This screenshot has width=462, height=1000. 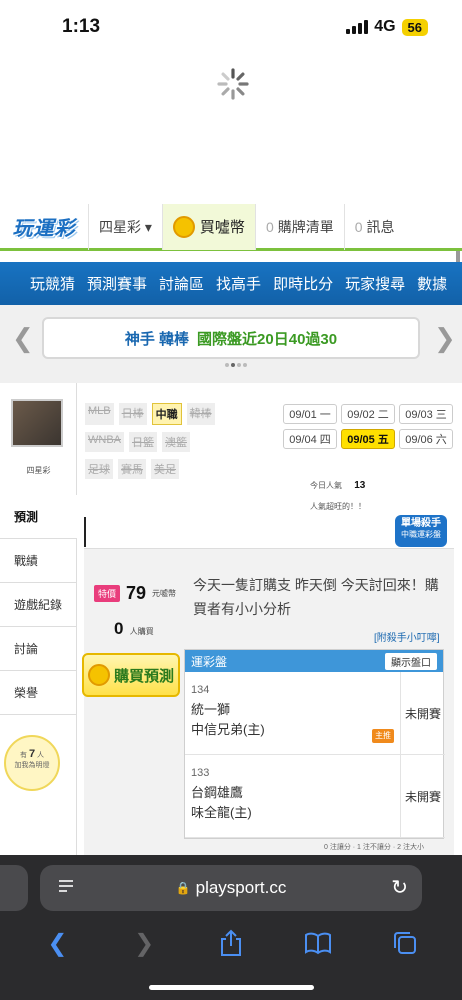 I want to click on date-button: 09/01 一, so click(x=310, y=414).